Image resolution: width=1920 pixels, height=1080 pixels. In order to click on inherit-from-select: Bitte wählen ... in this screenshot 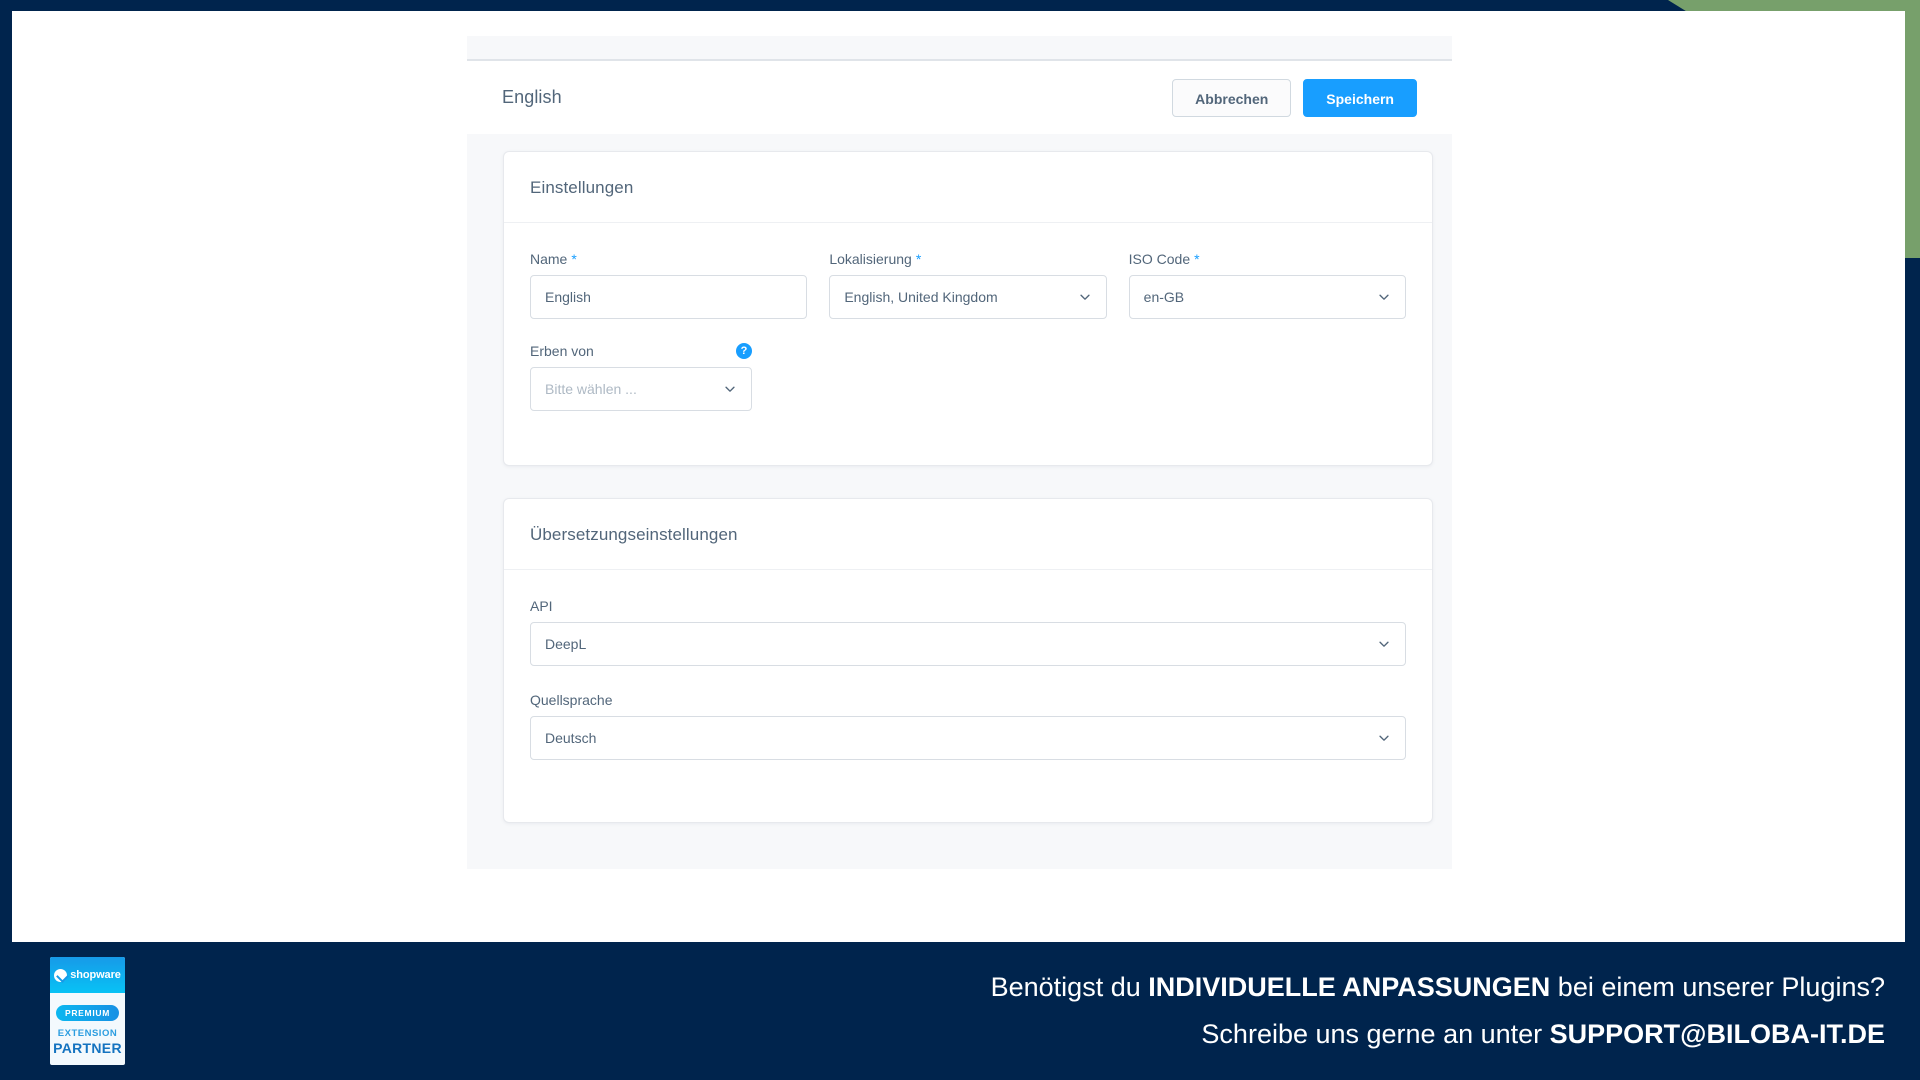, I will do `click(641, 389)`.